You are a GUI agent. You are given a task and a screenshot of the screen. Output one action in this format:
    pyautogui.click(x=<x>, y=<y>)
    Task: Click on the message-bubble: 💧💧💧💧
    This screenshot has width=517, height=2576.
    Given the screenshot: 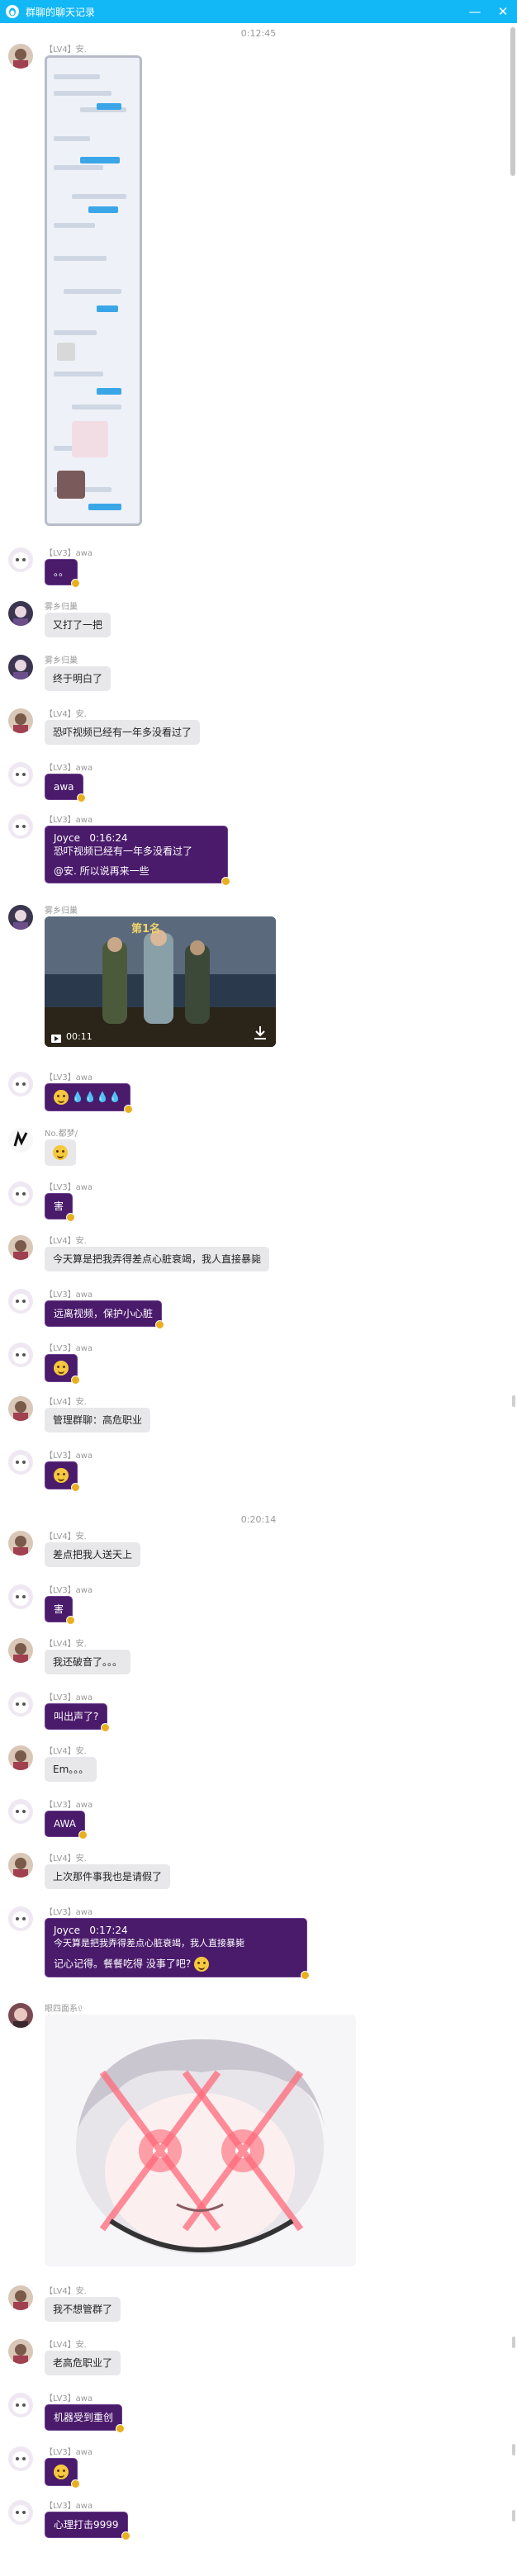 What is the action you would take?
    pyautogui.click(x=89, y=1098)
    